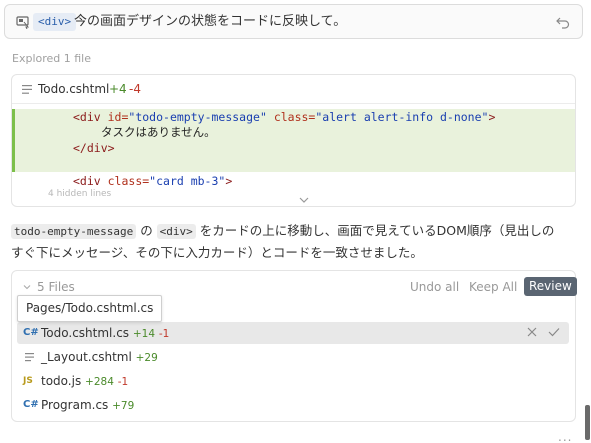 The height and width of the screenshot is (443, 591). I want to click on diff-added-count: +4, so click(118, 89).